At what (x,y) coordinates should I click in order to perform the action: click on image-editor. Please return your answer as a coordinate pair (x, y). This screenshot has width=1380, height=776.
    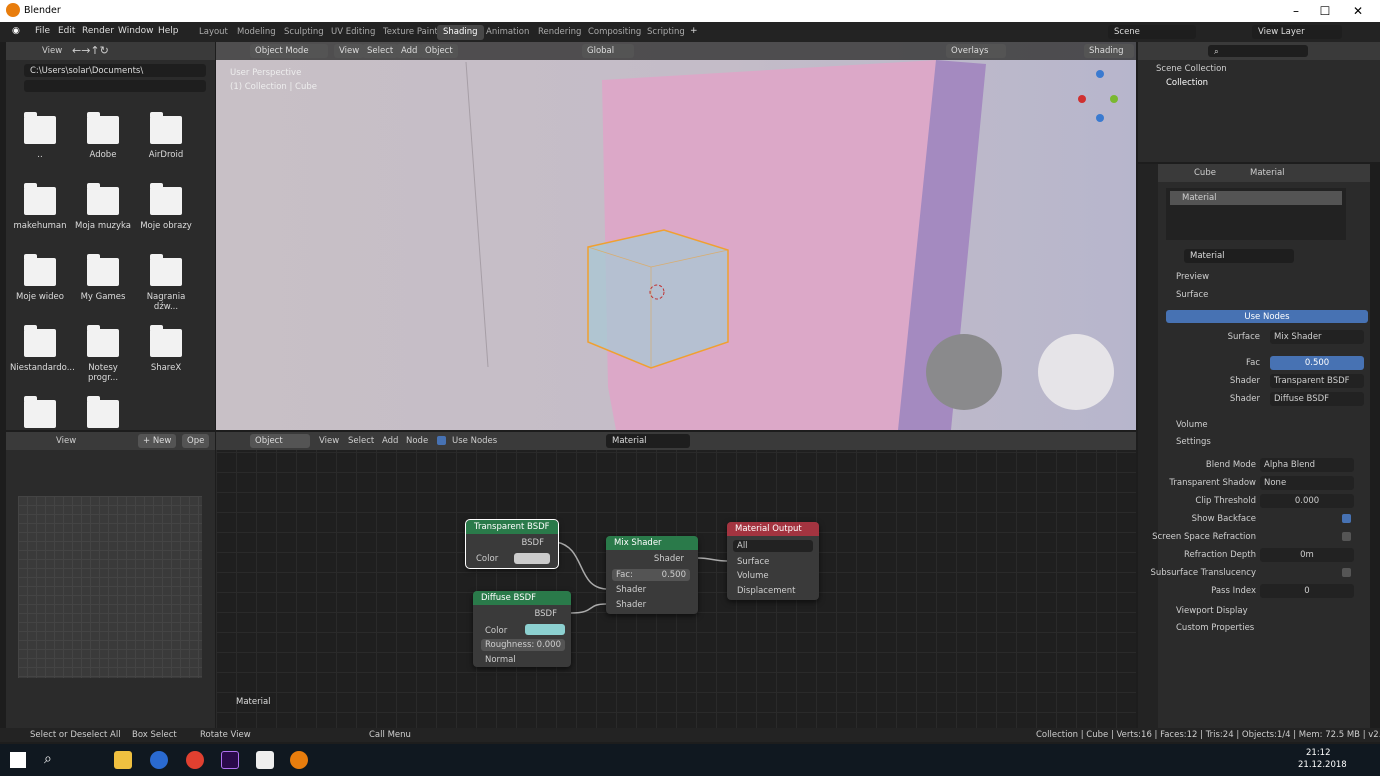
    Looking at the image, I should click on (110, 589).